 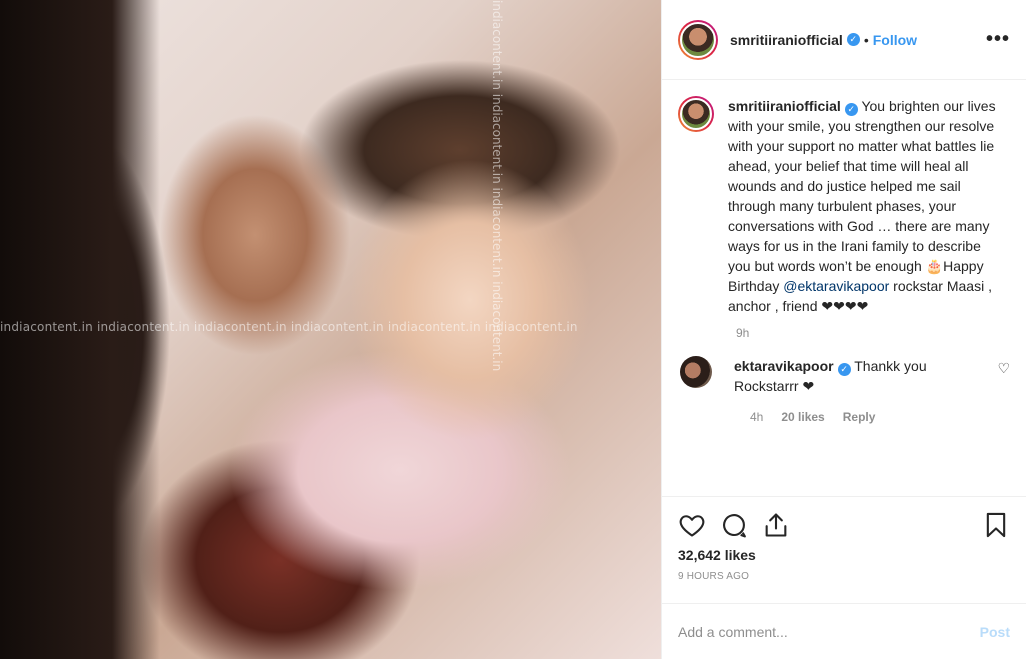 I want to click on reply-button: Reply, so click(x=859, y=417).